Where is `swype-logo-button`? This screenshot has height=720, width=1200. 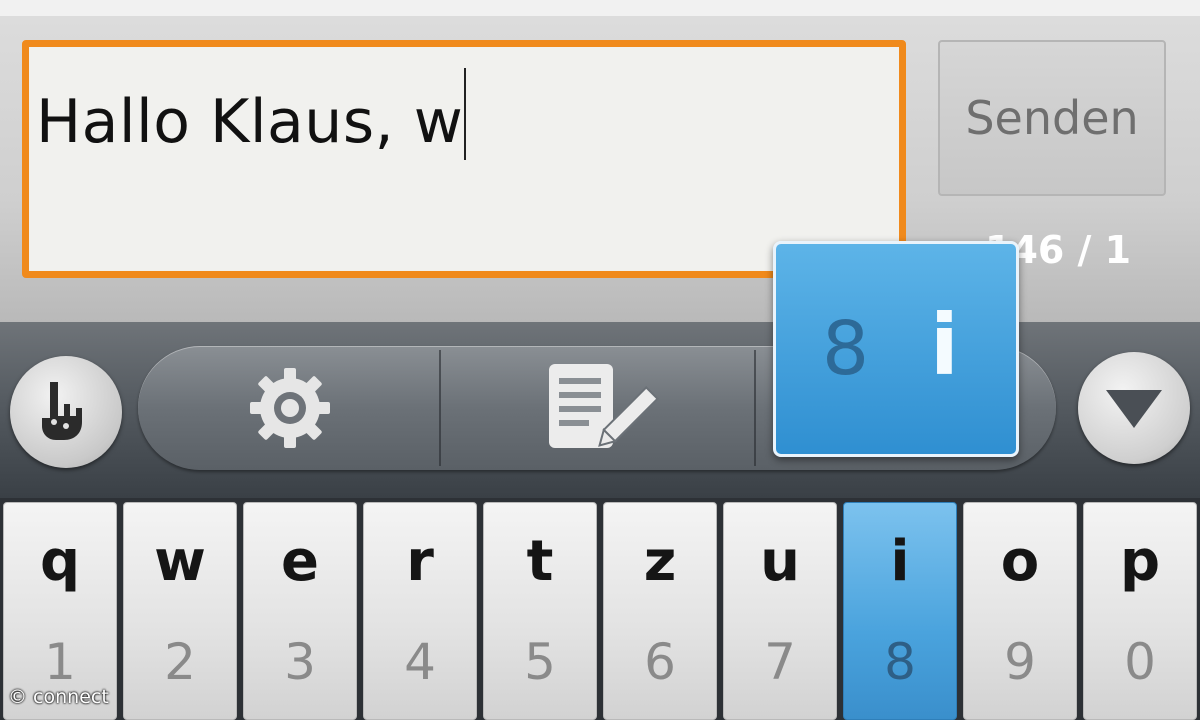
swype-logo-button is located at coordinates (66, 412).